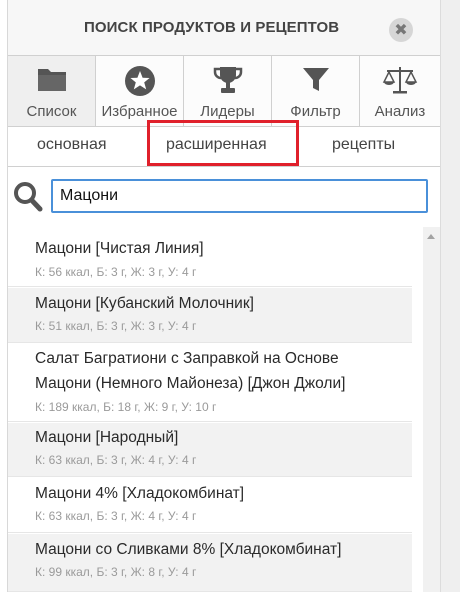  I want to click on tab-filter: Фильтр, so click(316, 91).